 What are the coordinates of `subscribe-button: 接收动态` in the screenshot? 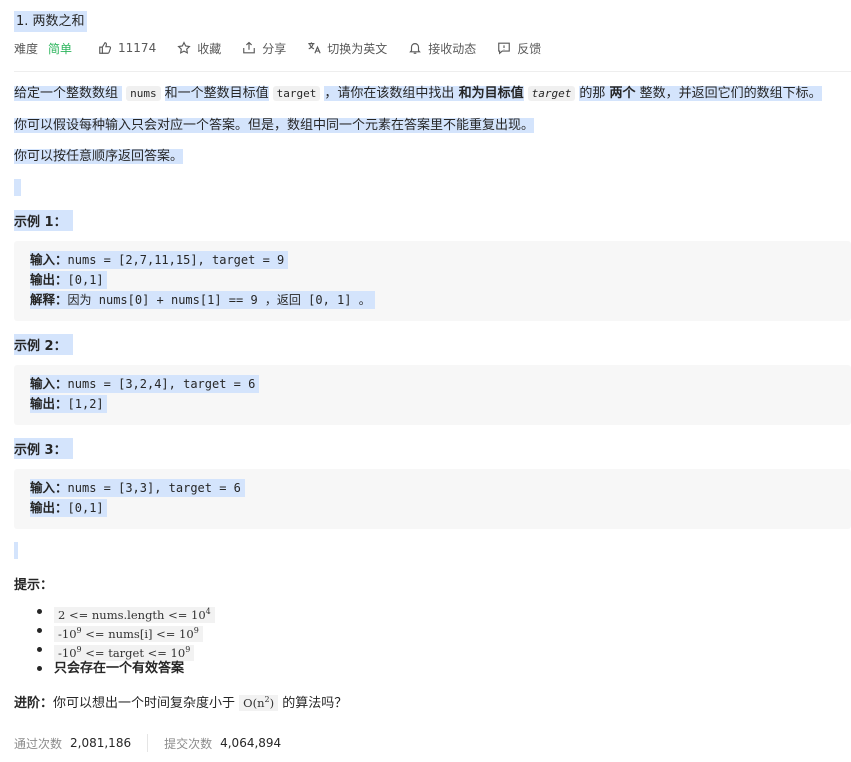 It's located at (442, 48).